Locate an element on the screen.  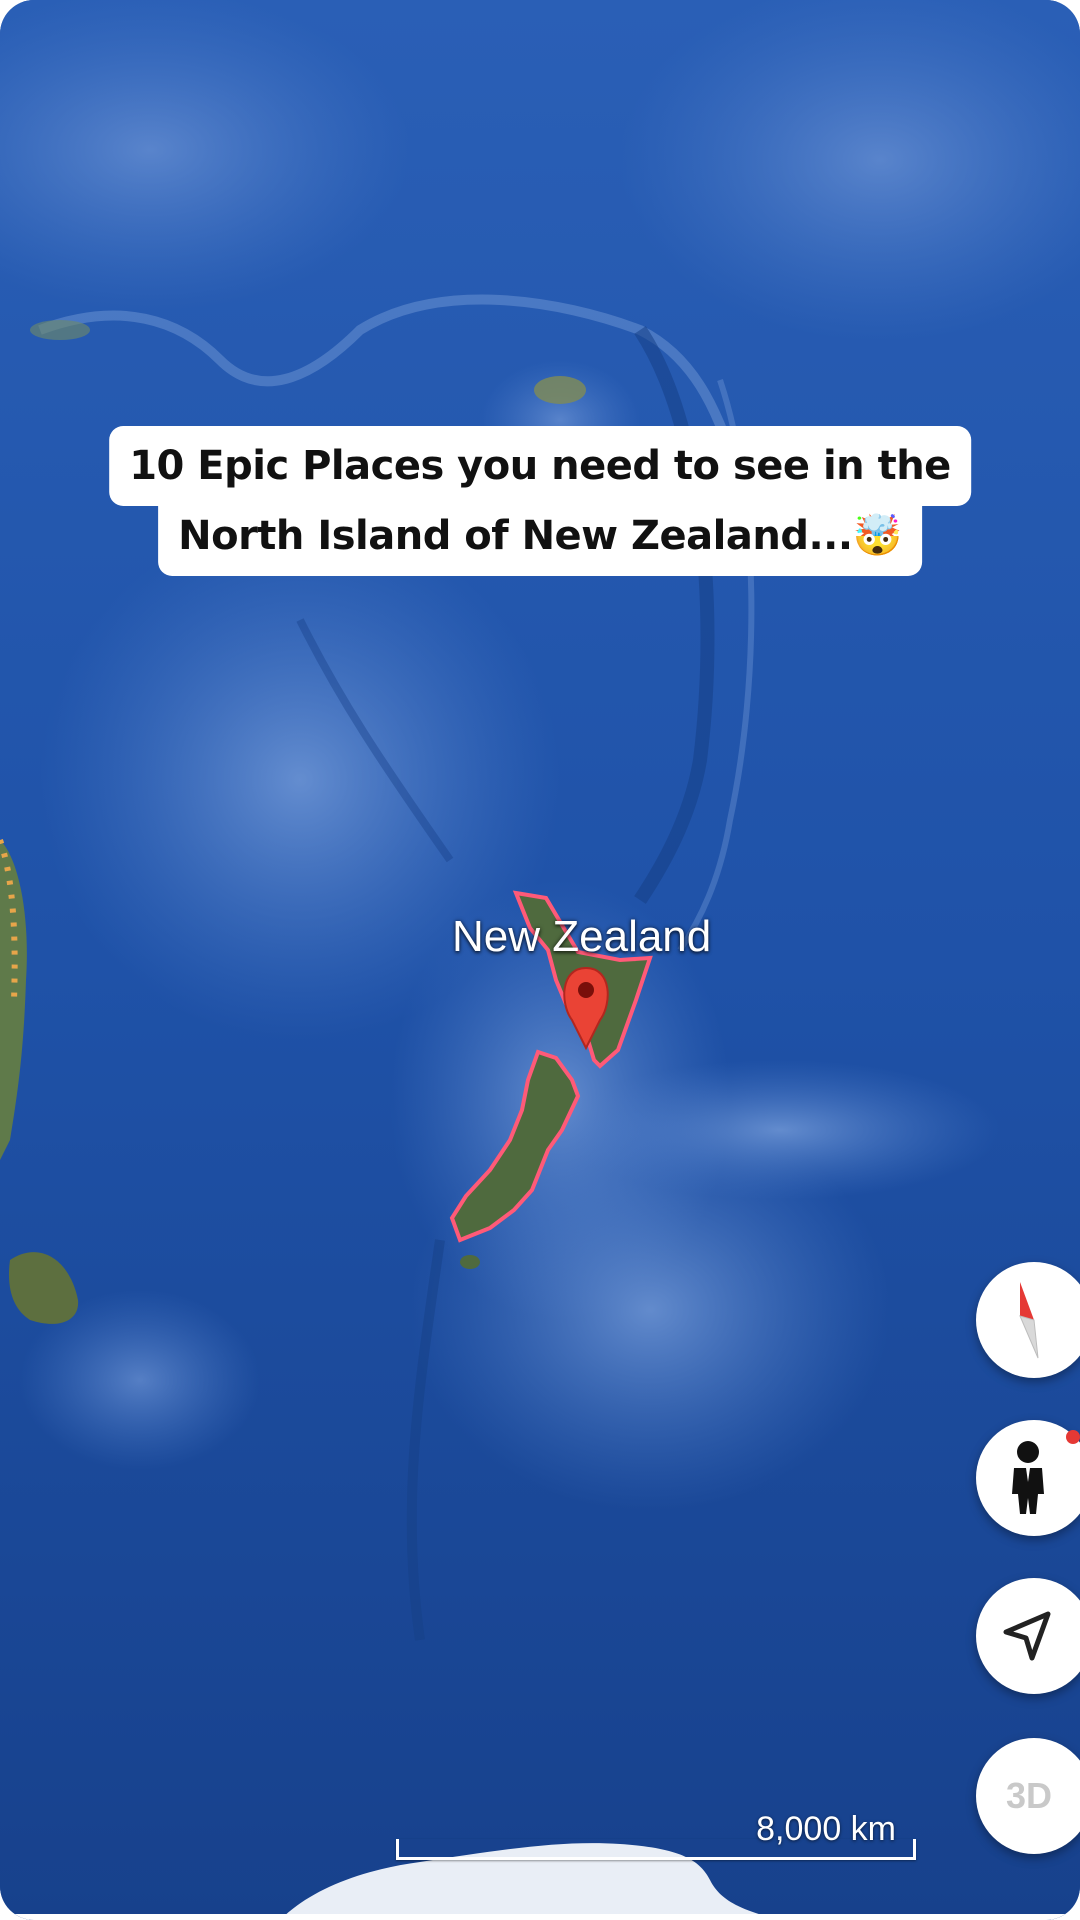
notification-dot is located at coordinates (1073, 1437).